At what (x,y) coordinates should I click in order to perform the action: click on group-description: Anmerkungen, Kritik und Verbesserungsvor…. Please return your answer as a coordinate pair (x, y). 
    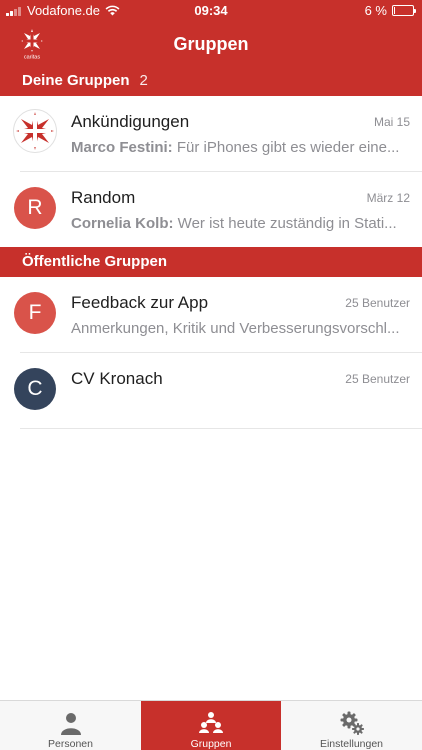
    Looking at the image, I should click on (235, 328).